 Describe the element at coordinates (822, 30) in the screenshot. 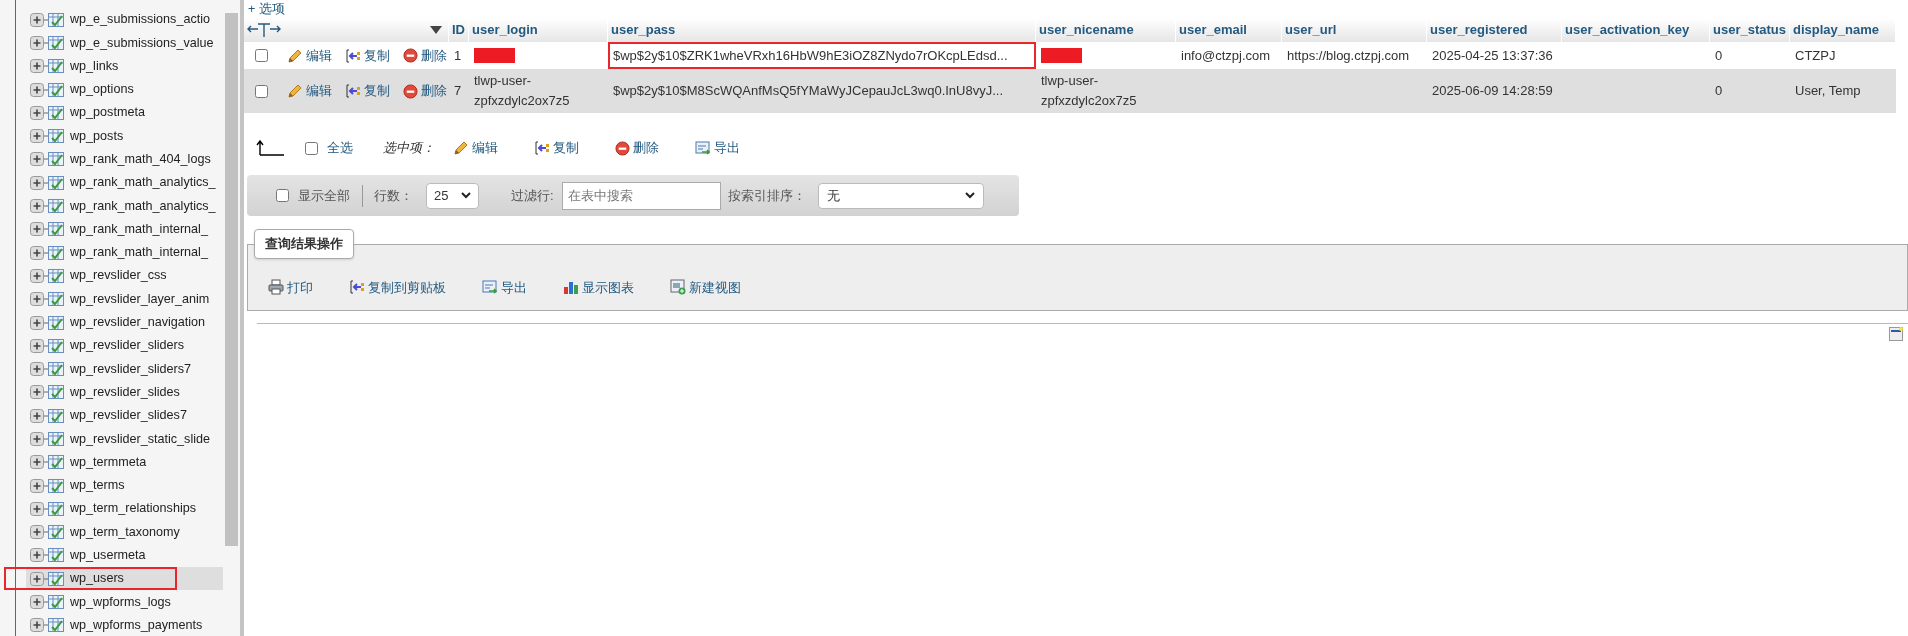

I see `column-header: user_pass` at that location.